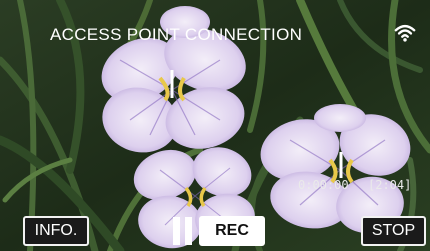 The height and width of the screenshot is (251, 430). What do you see at coordinates (188, 231) in the screenshot?
I see `pause-icon-bar-right` at bounding box center [188, 231].